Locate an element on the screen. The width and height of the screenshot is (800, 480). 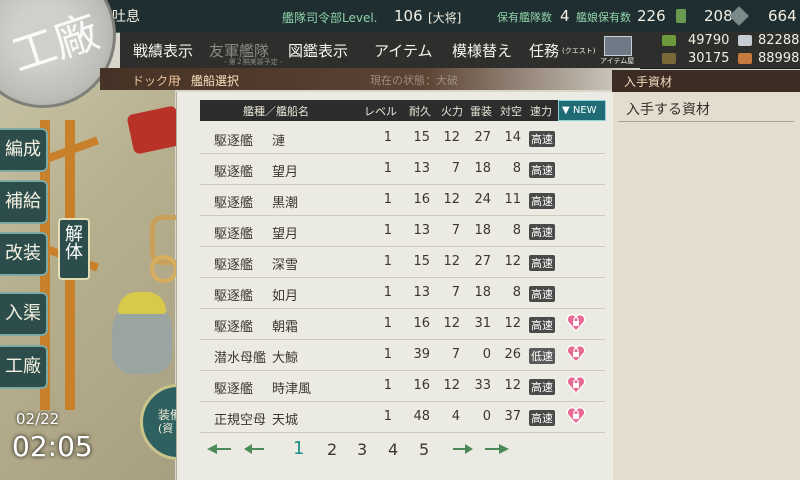
menu-furniture: 模様替え is located at coordinates (482, 50).